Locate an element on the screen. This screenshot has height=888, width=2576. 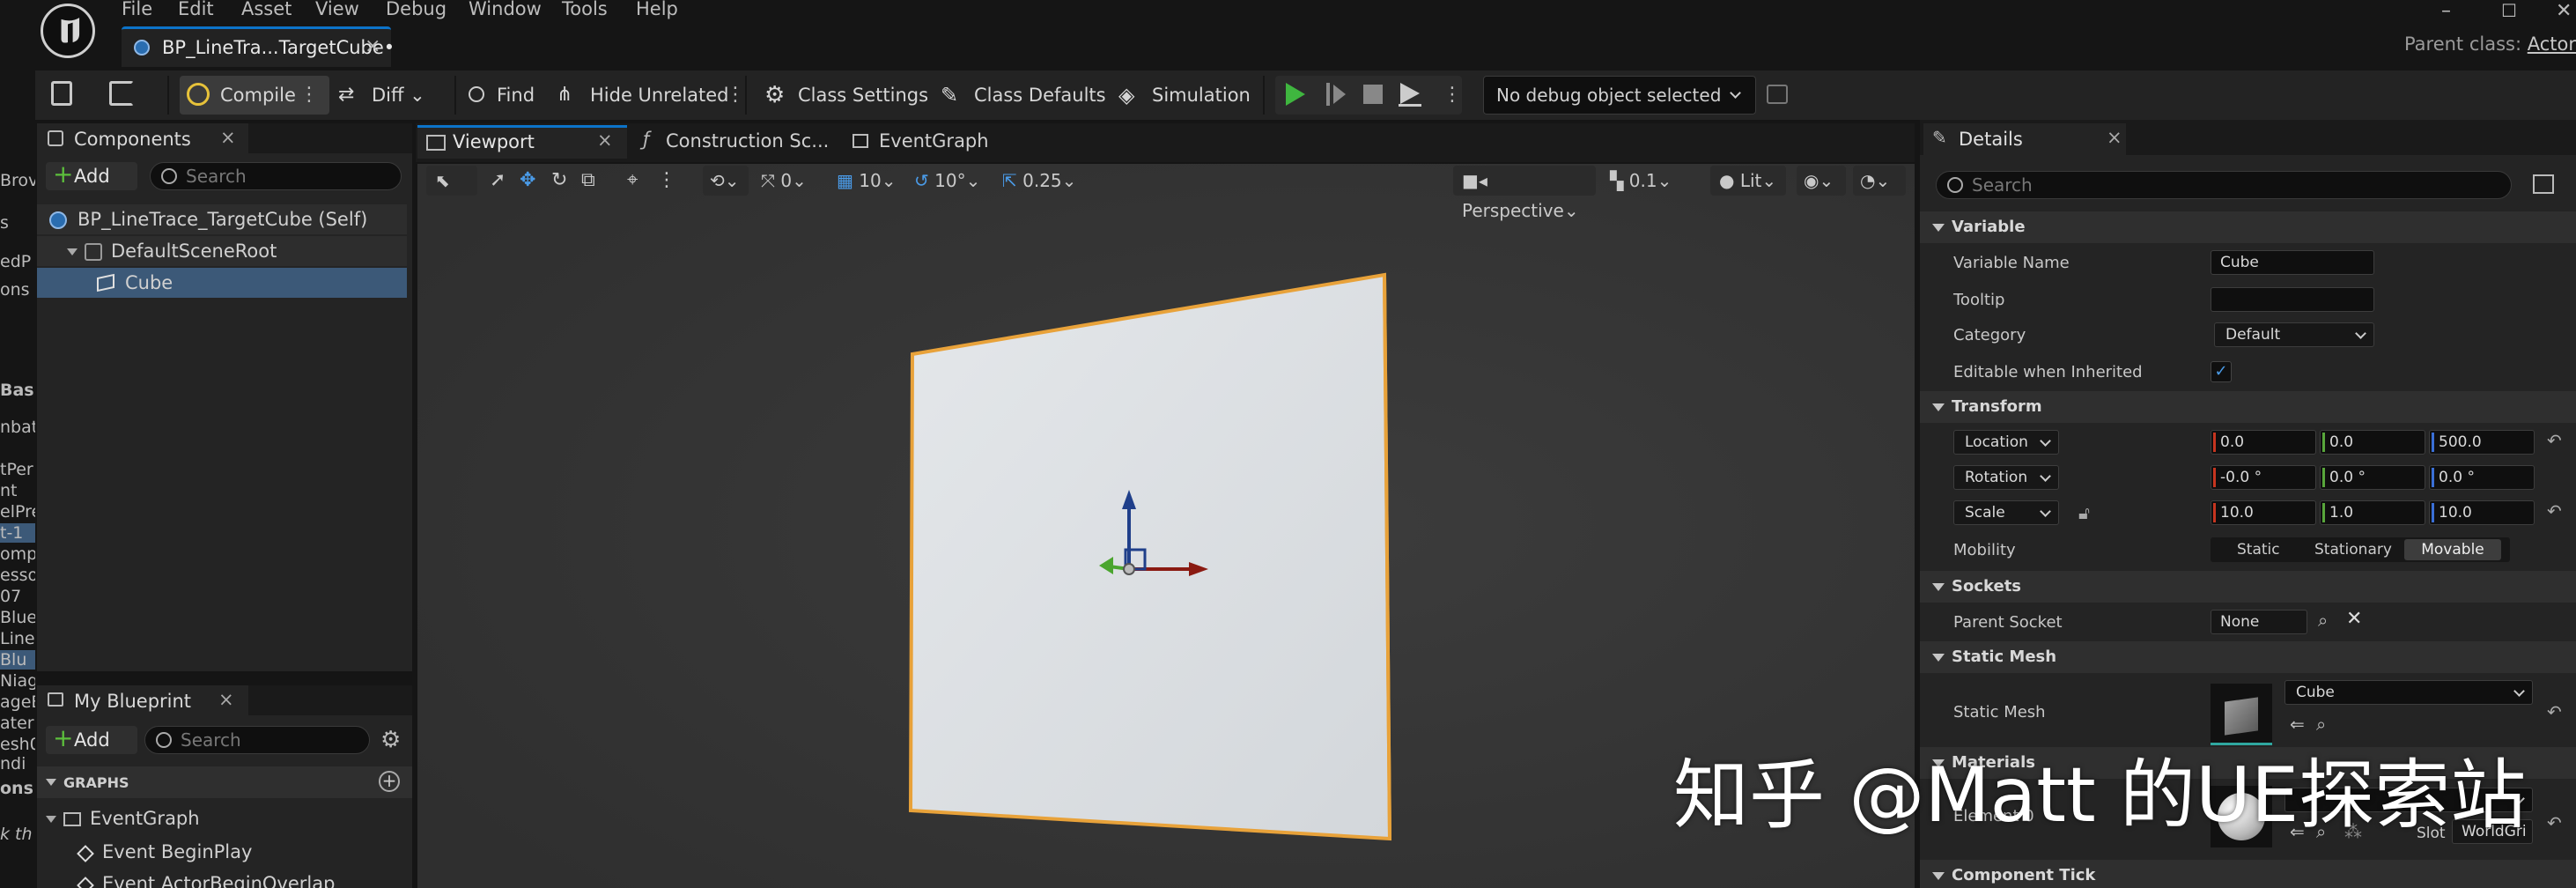
lock-icon: 🔓︎ is located at coordinates (2084, 512).